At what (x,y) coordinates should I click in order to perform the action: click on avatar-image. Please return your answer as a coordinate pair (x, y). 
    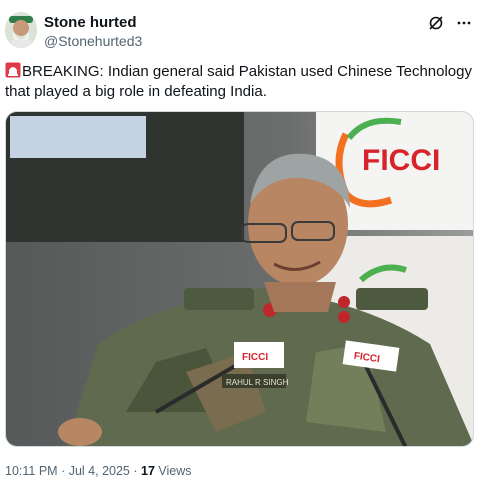
    Looking at the image, I should click on (21, 30).